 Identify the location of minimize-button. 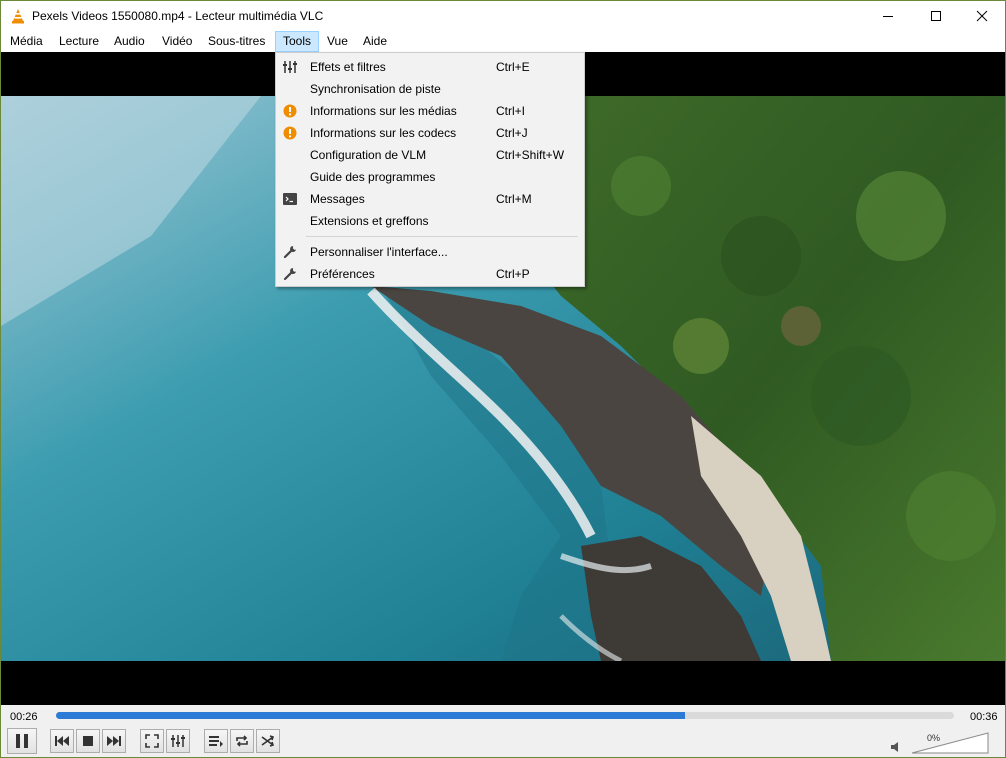
(888, 16).